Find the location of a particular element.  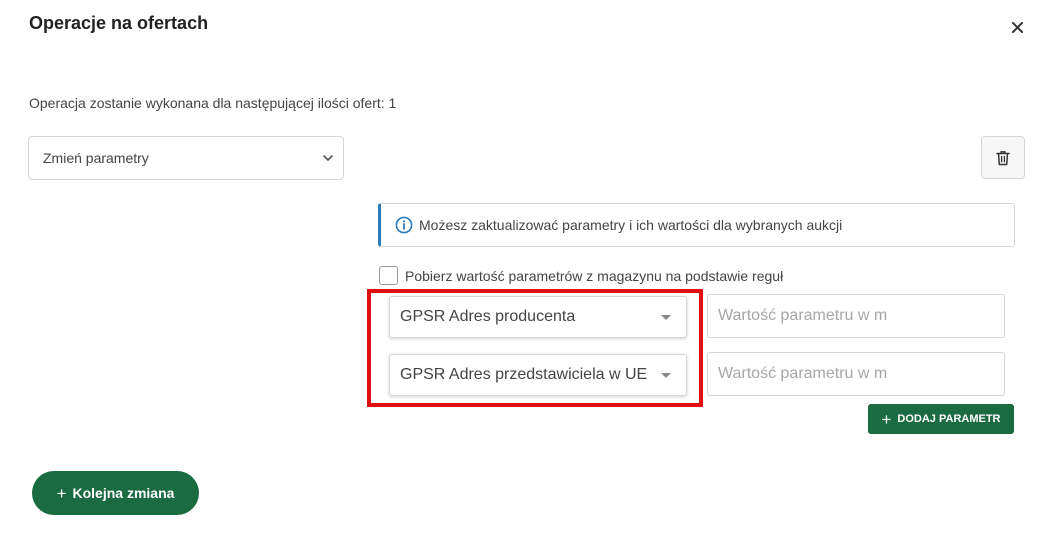

parameter-select-2: GPSR Adres przedstawiciela w UE is located at coordinates (538, 375).